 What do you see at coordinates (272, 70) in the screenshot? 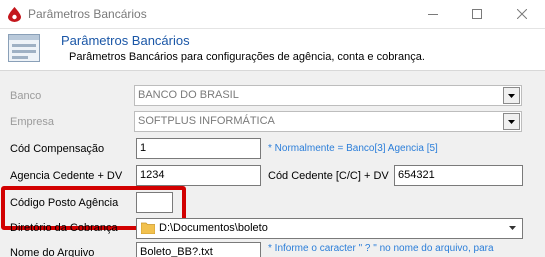
I see `header-divider` at bounding box center [272, 70].